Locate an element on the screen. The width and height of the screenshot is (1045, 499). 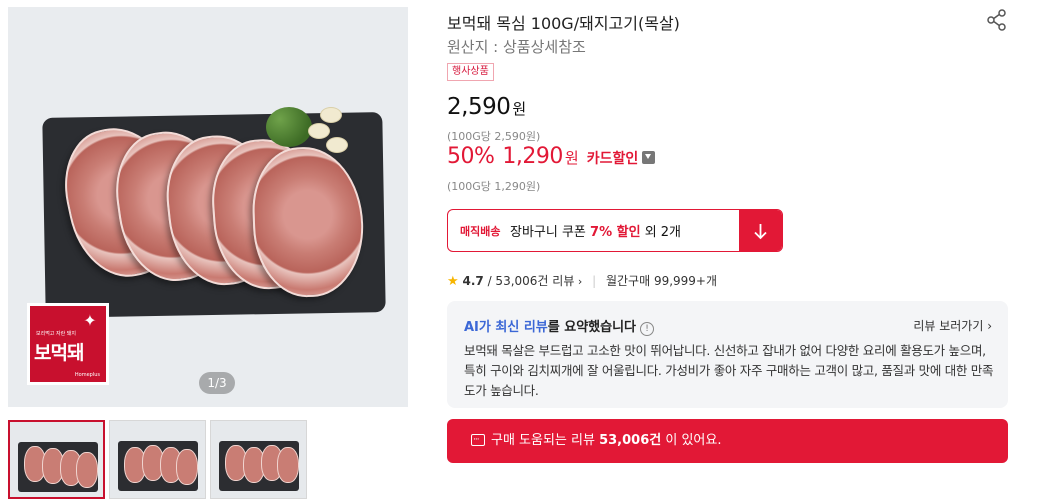
thumbnail-strip is located at coordinates (158, 459).